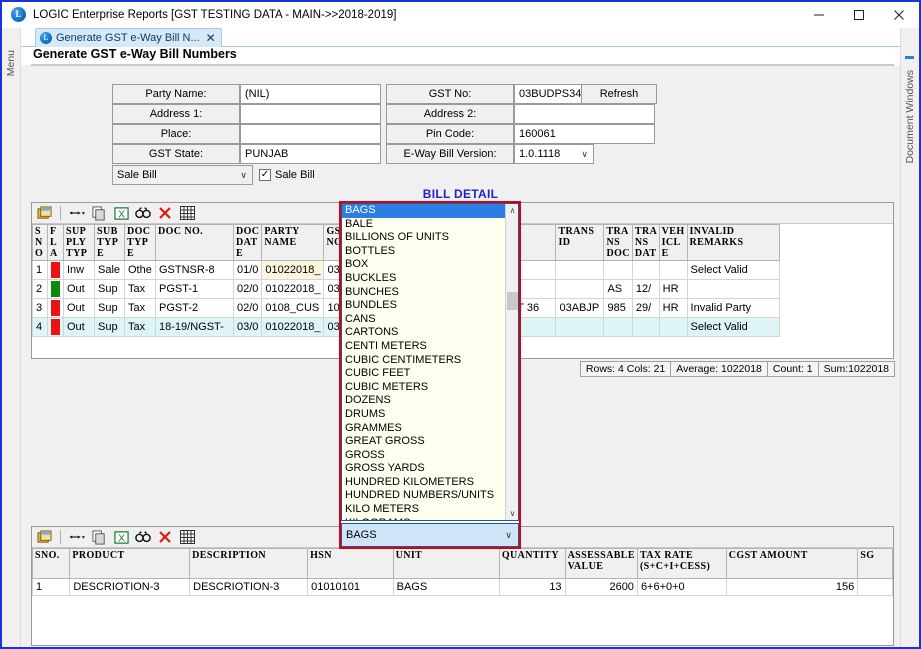 This screenshot has width=921, height=649. What do you see at coordinates (423, 429) in the screenshot?
I see `unit-dropdown-item: GRAMMES` at bounding box center [423, 429].